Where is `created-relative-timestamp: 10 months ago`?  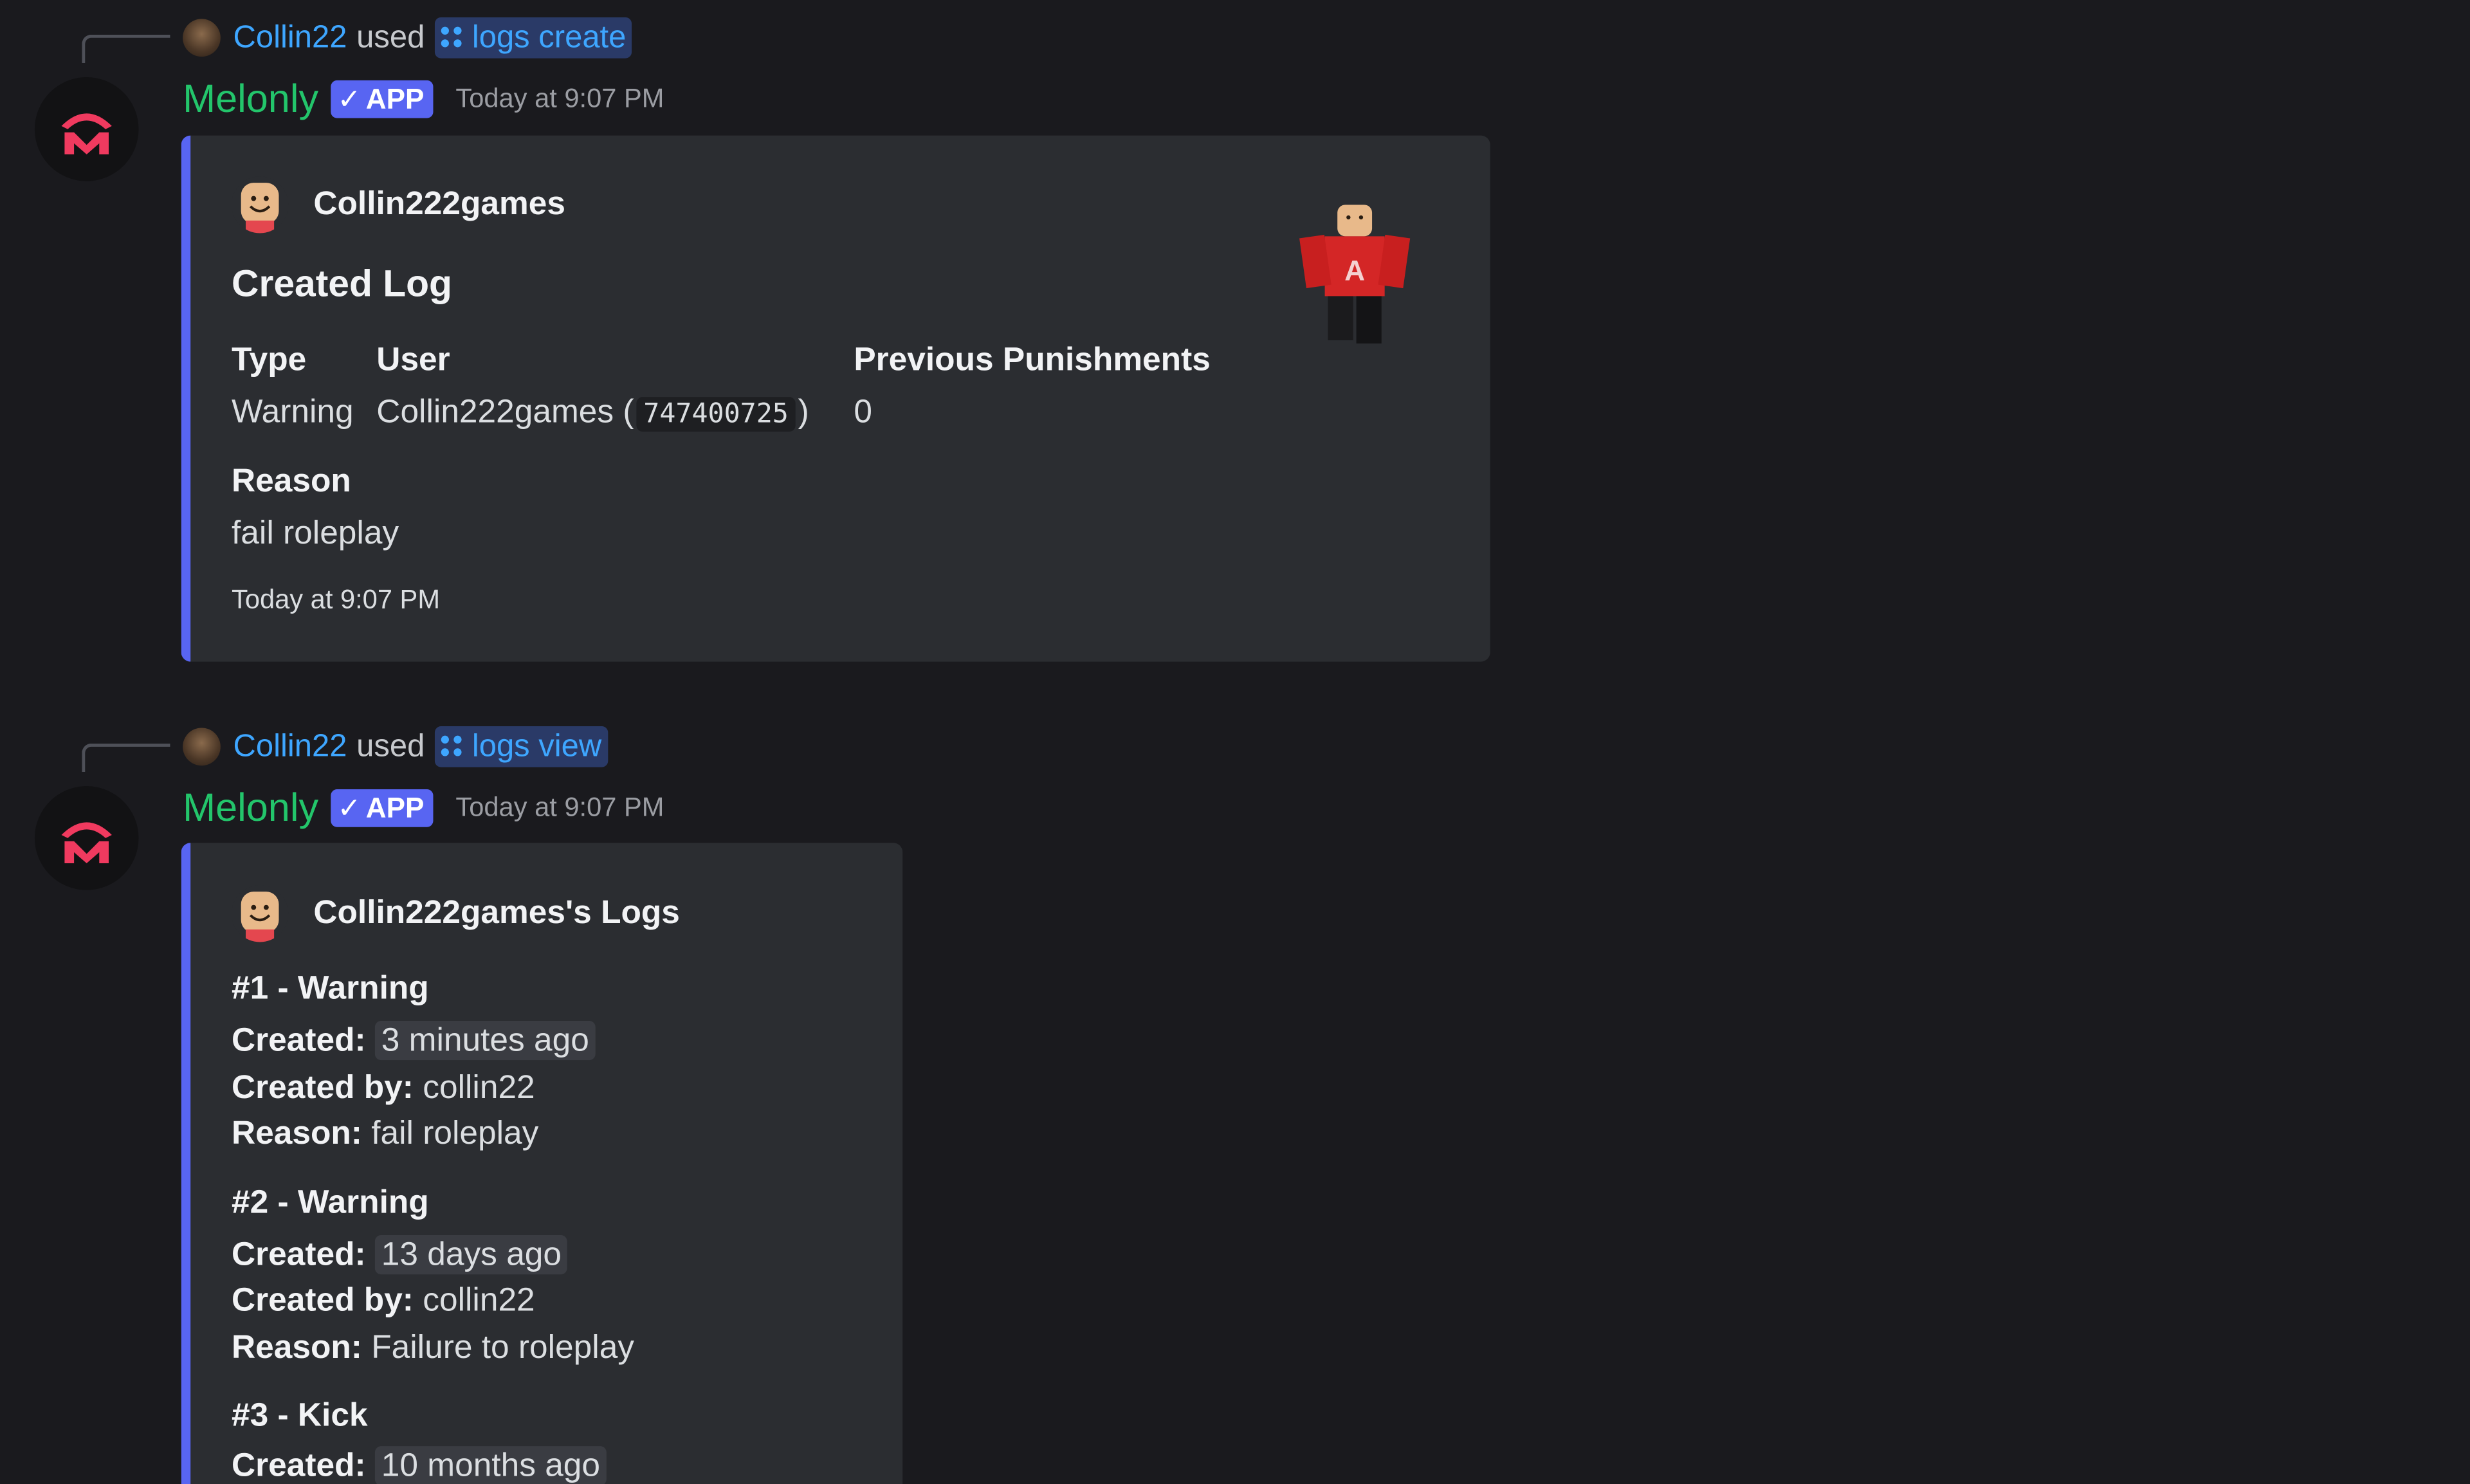
created-relative-timestamp: 10 months ago is located at coordinates (490, 1465).